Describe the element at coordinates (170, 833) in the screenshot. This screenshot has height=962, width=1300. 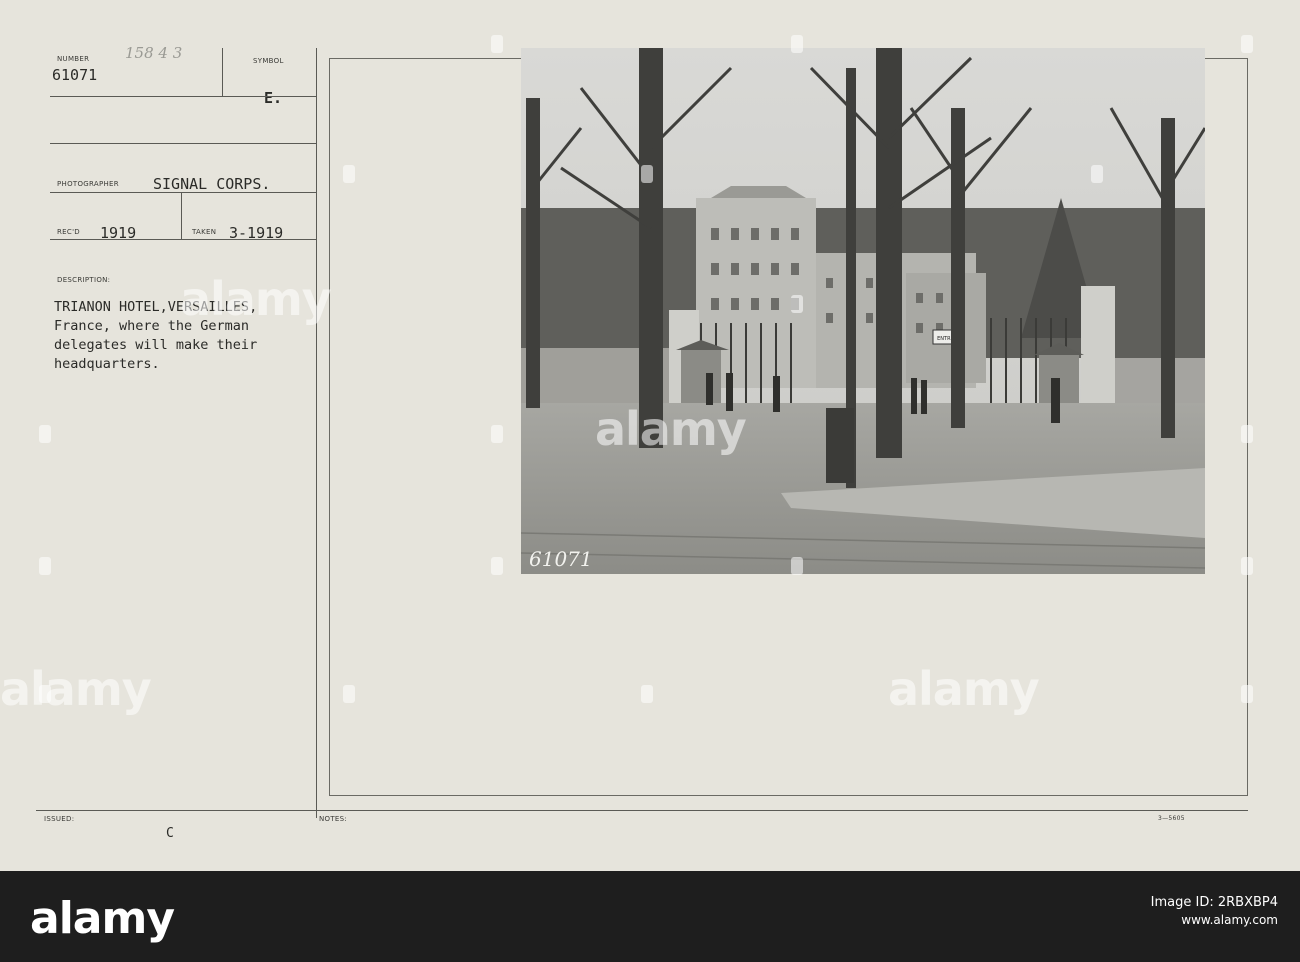
I see `issued-value: C` at that location.